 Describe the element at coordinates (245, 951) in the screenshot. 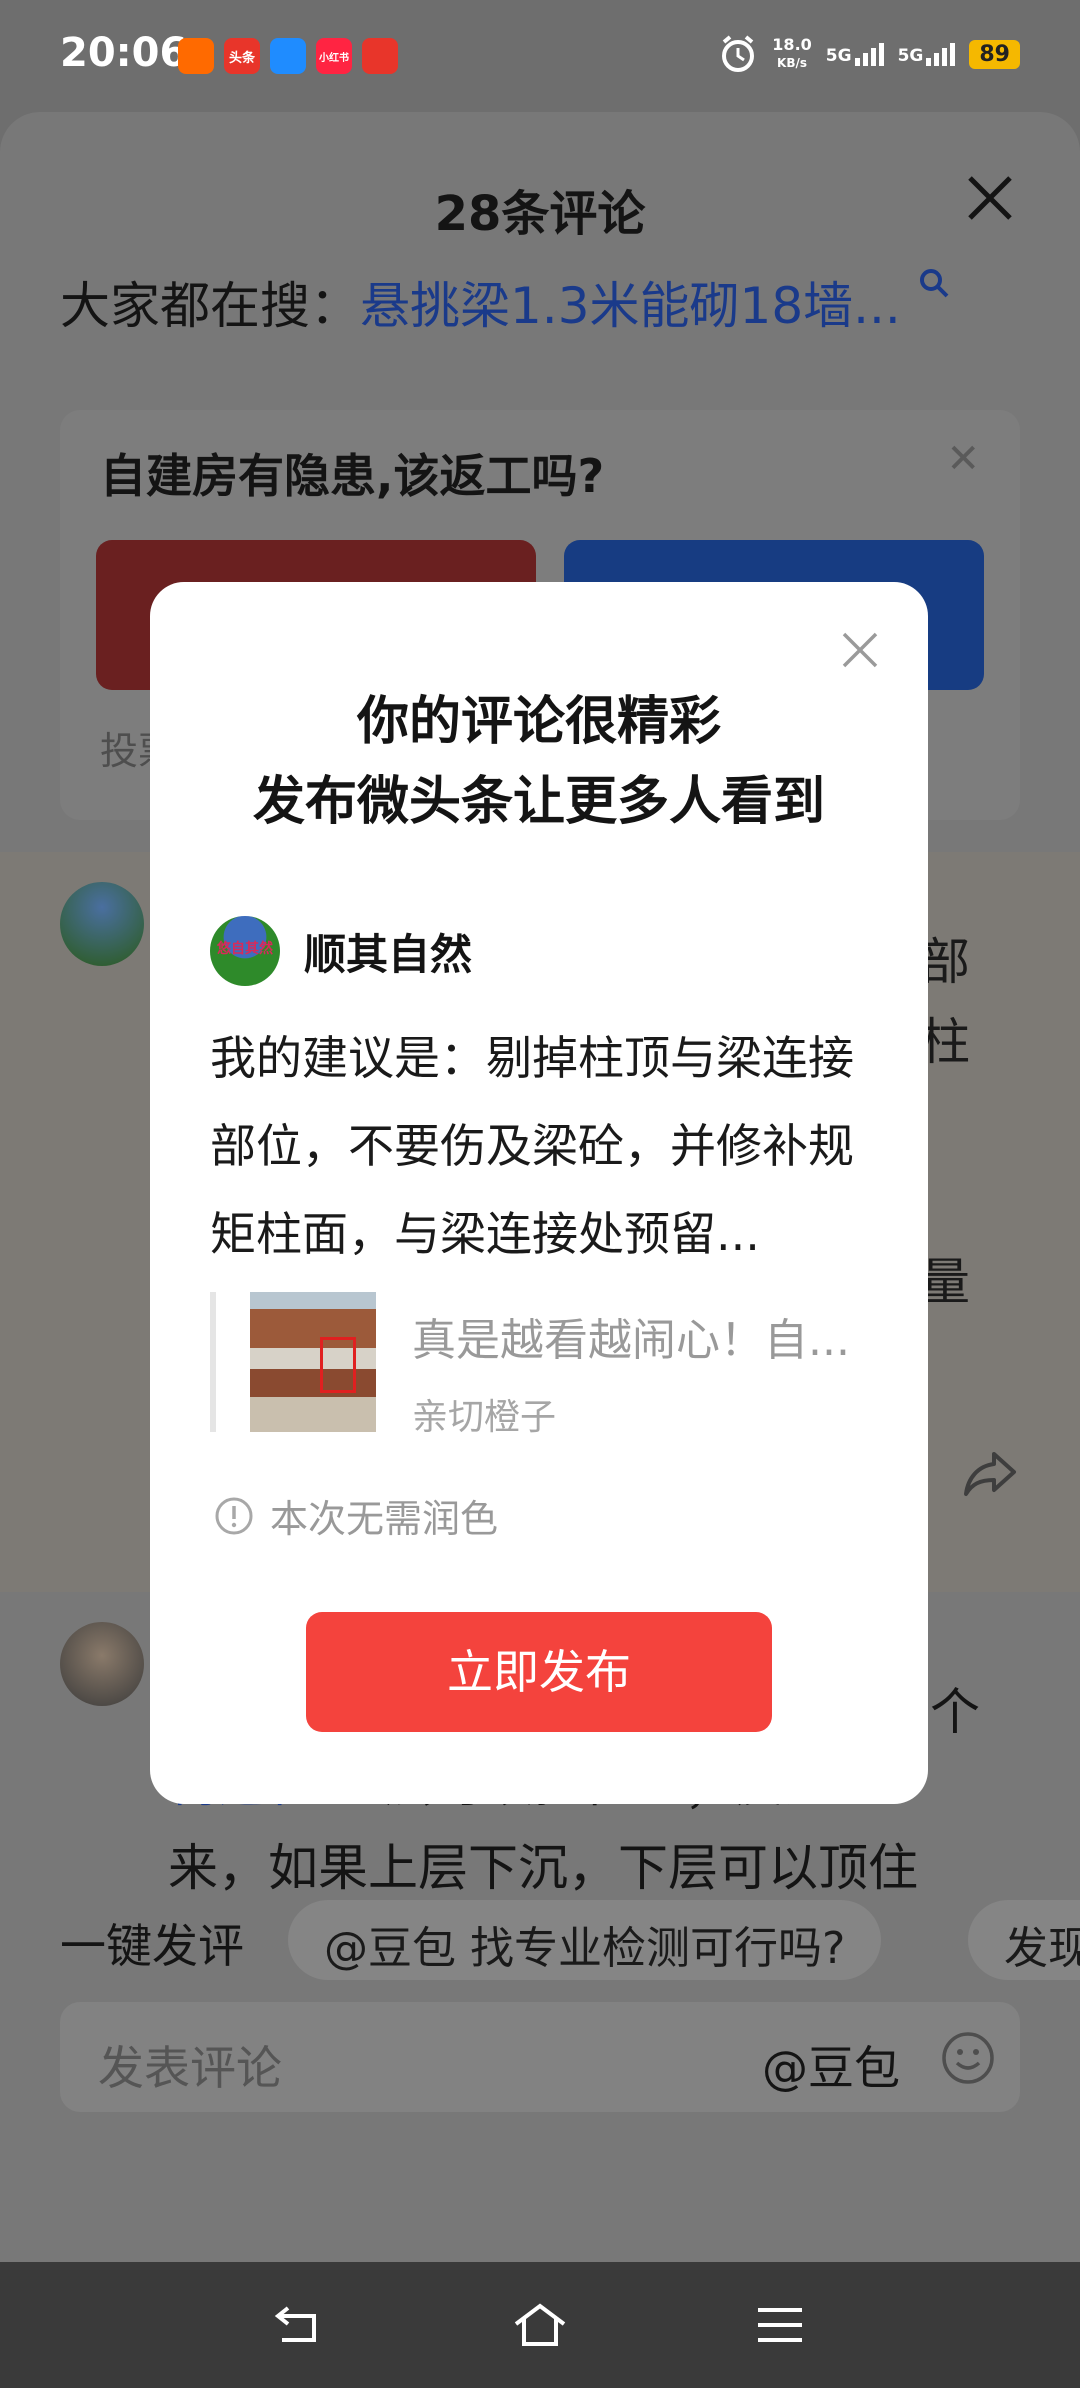

I see `avatar: 悠自其然` at that location.